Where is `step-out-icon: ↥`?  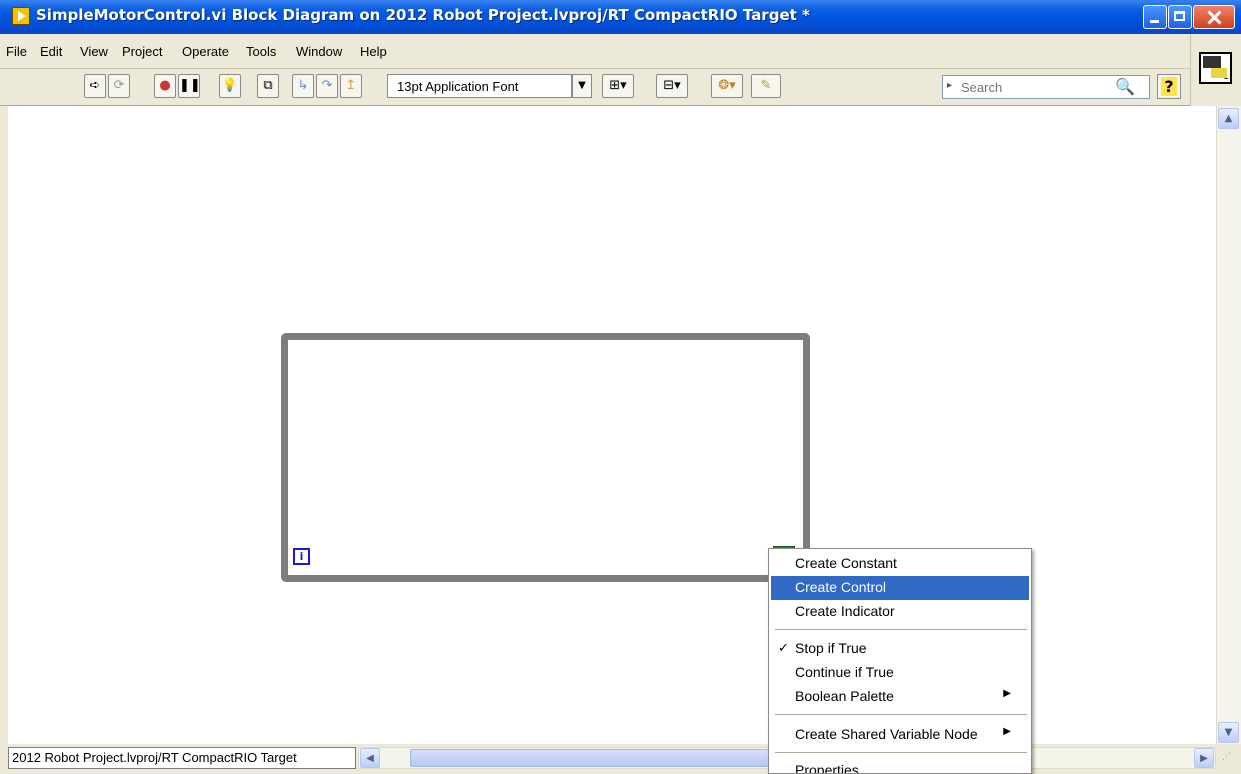
step-out-icon: ↥ is located at coordinates (351, 85).